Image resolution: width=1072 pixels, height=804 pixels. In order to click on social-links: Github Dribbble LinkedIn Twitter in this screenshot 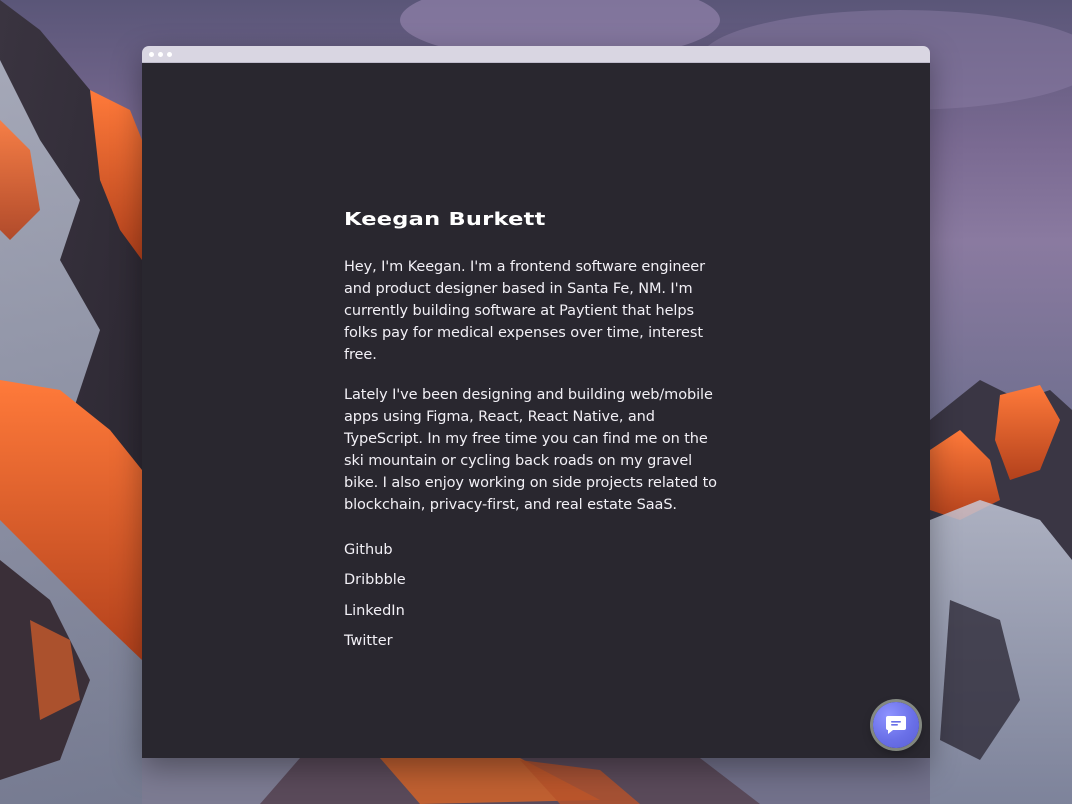, I will do `click(536, 595)`.